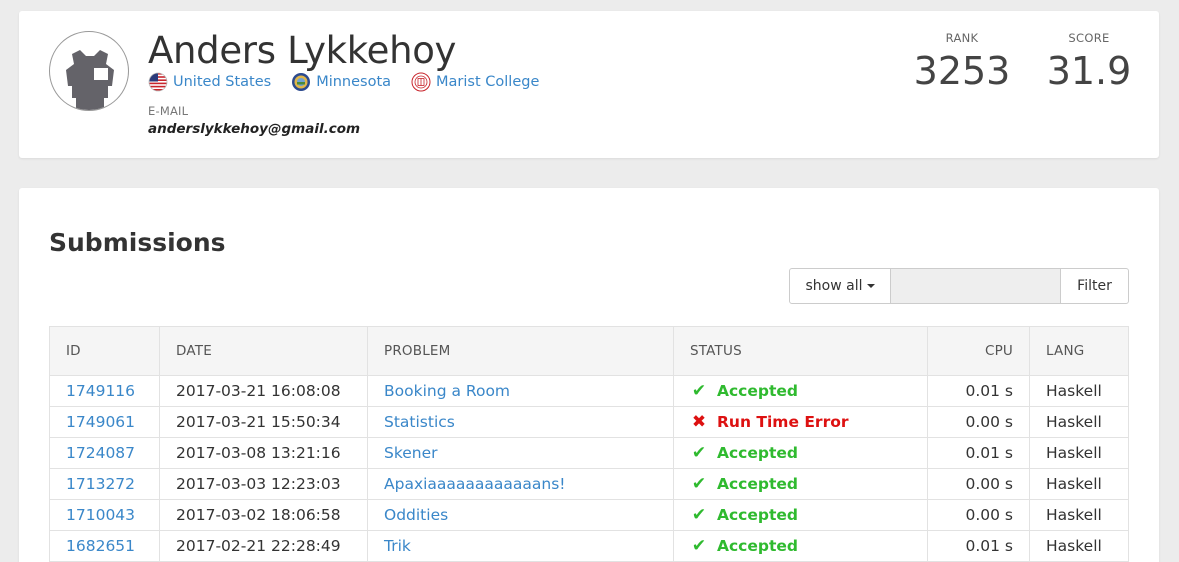 The height and width of the screenshot is (562, 1179). I want to click on problem-link: Booking a Room, so click(447, 391).